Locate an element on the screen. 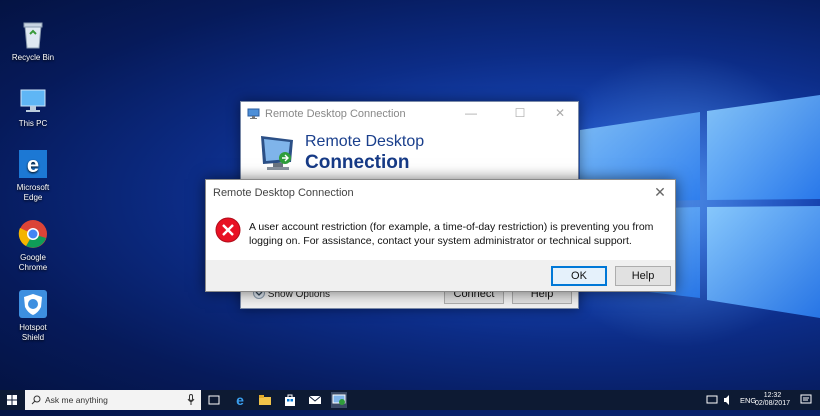  rdc-banner: Remote Desktop Connection is located at coordinates (409, 154).